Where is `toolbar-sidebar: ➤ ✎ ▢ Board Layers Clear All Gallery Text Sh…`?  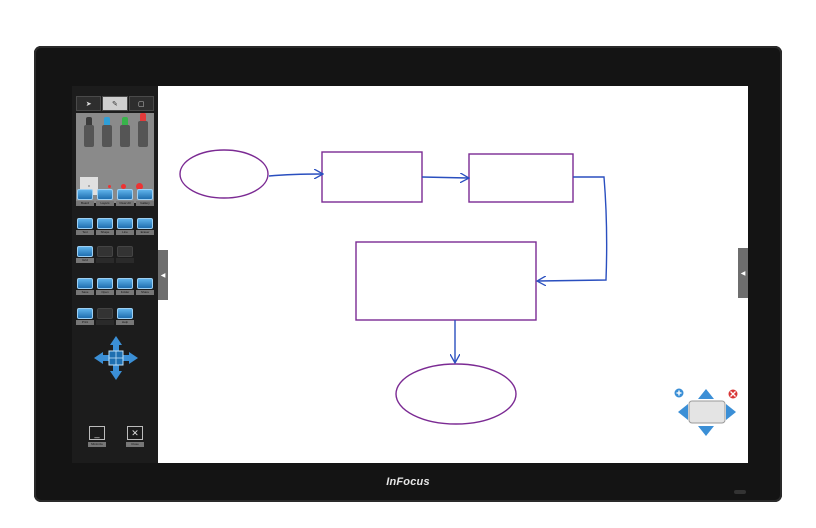
toolbar-sidebar: ➤ ✎ ▢ Board Layers Clear All Gallery Text Sh… is located at coordinates (115, 274).